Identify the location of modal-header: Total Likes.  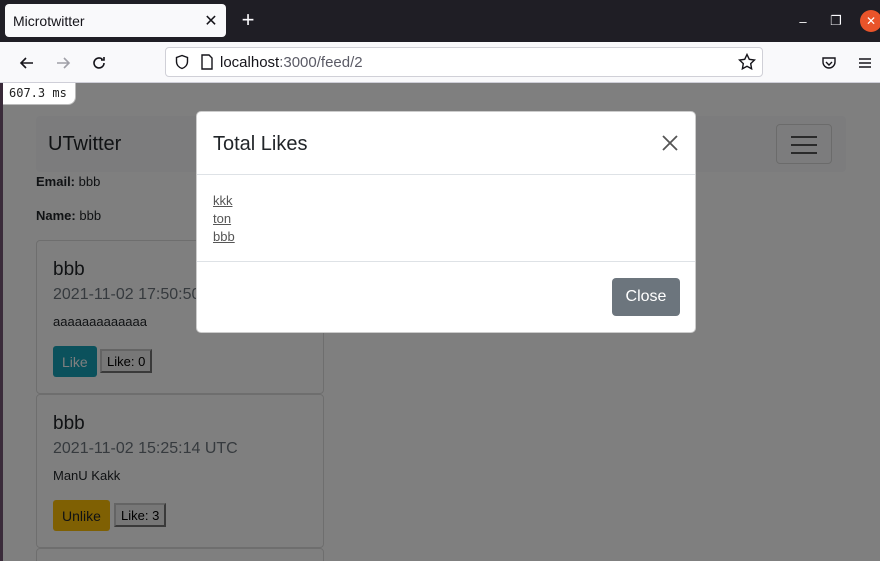
(446, 143).